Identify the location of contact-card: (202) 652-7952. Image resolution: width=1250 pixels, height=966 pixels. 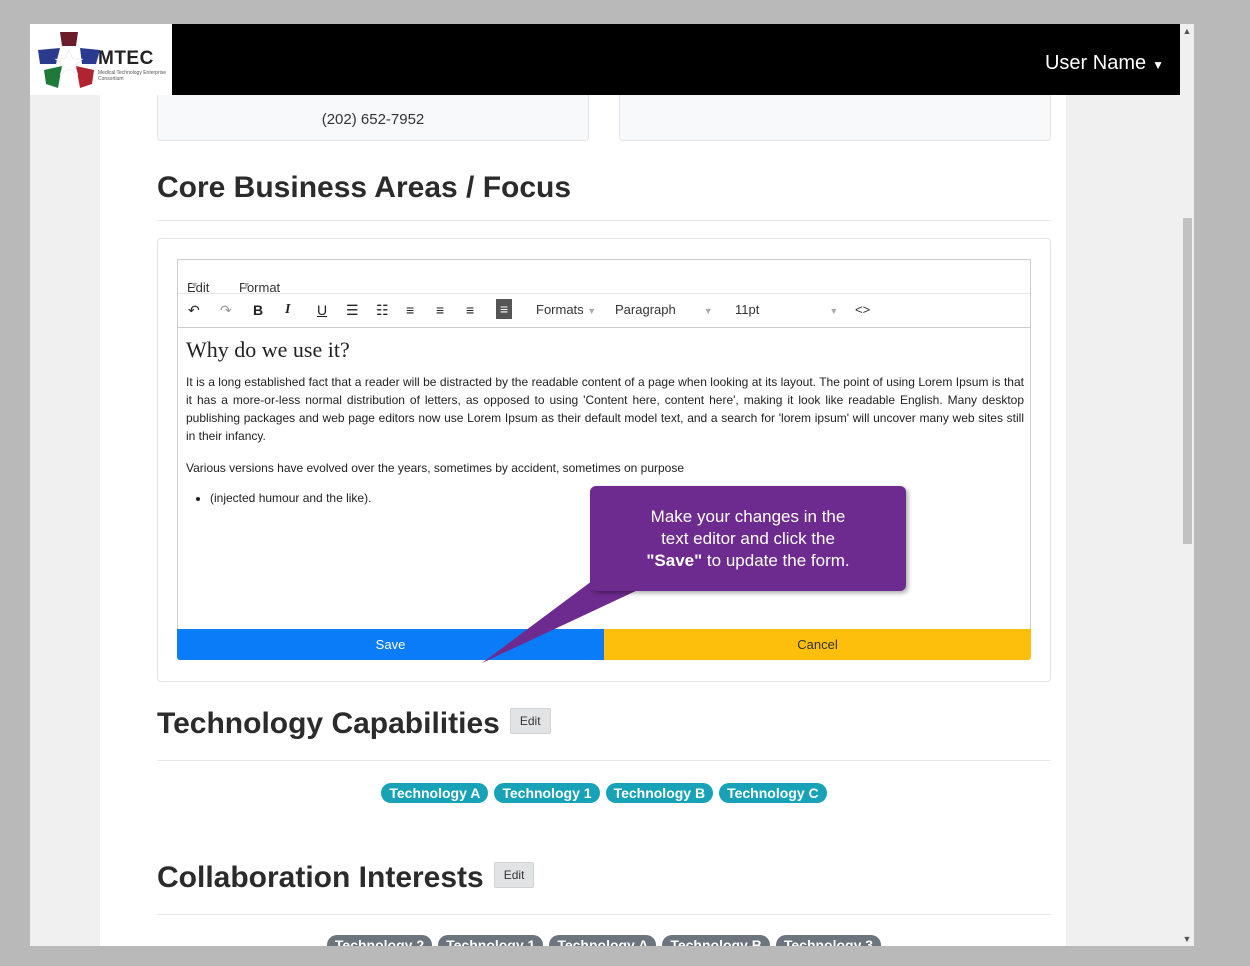
(373, 118).